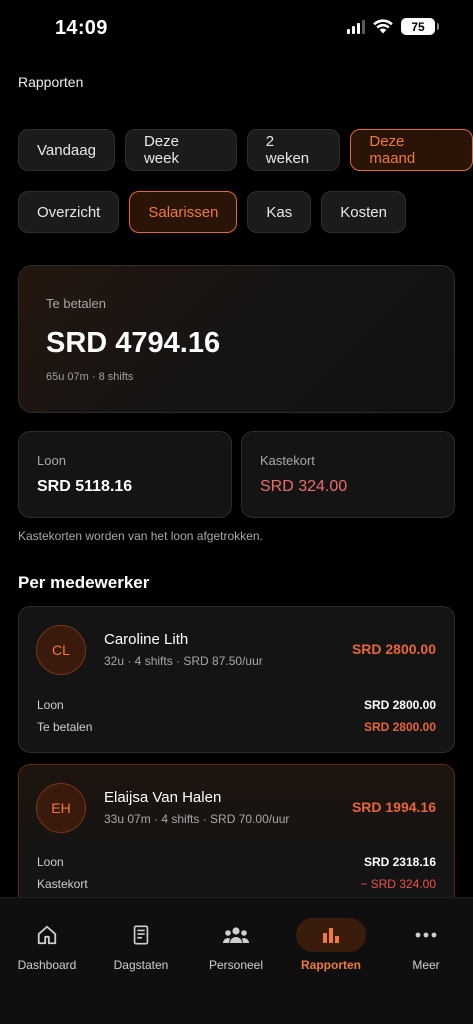 The height and width of the screenshot is (1024, 473). What do you see at coordinates (393, 649) in the screenshot?
I see `employee-total: SRD 2800.00` at bounding box center [393, 649].